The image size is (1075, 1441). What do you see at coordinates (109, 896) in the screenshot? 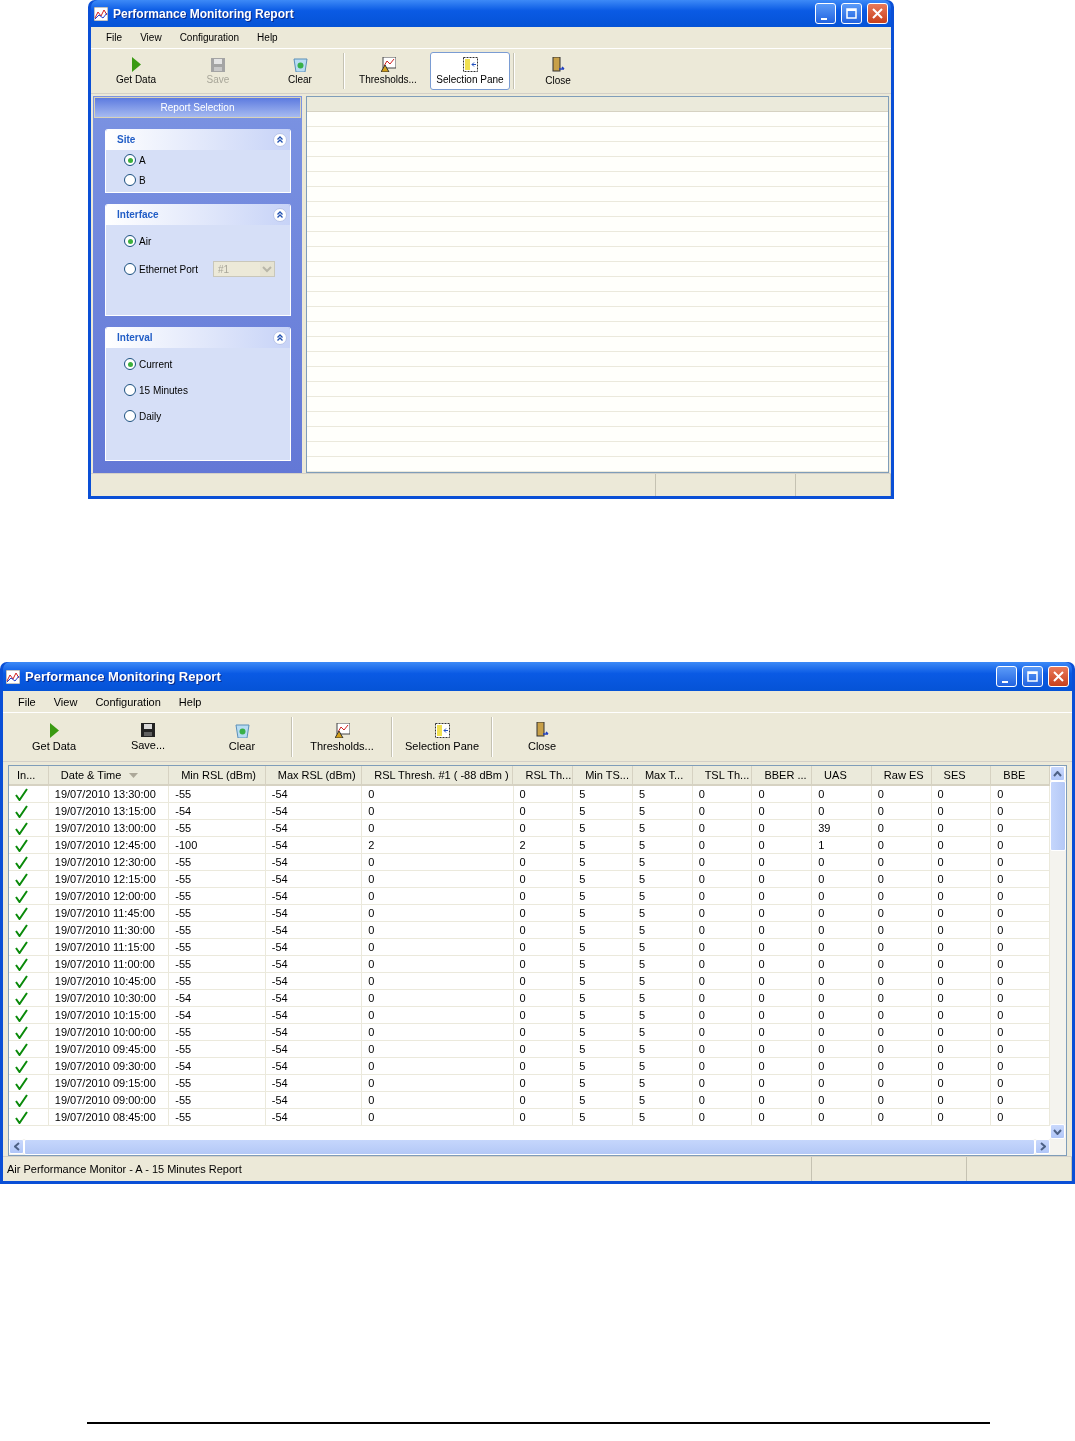
I see `table-cell: 19/07/2010 12:00:00` at bounding box center [109, 896].